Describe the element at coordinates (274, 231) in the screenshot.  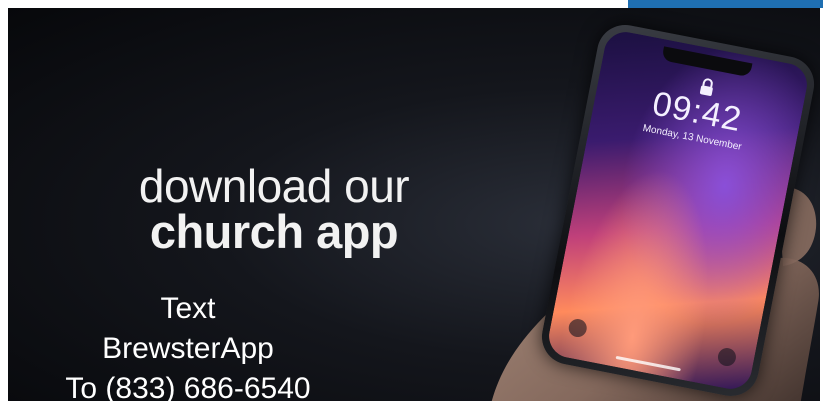
I see `headline-line-2: church app` at that location.